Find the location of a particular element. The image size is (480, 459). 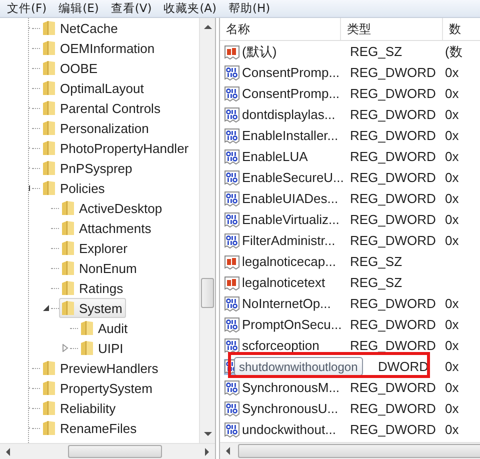

column-header: 类型 is located at coordinates (392, 29).